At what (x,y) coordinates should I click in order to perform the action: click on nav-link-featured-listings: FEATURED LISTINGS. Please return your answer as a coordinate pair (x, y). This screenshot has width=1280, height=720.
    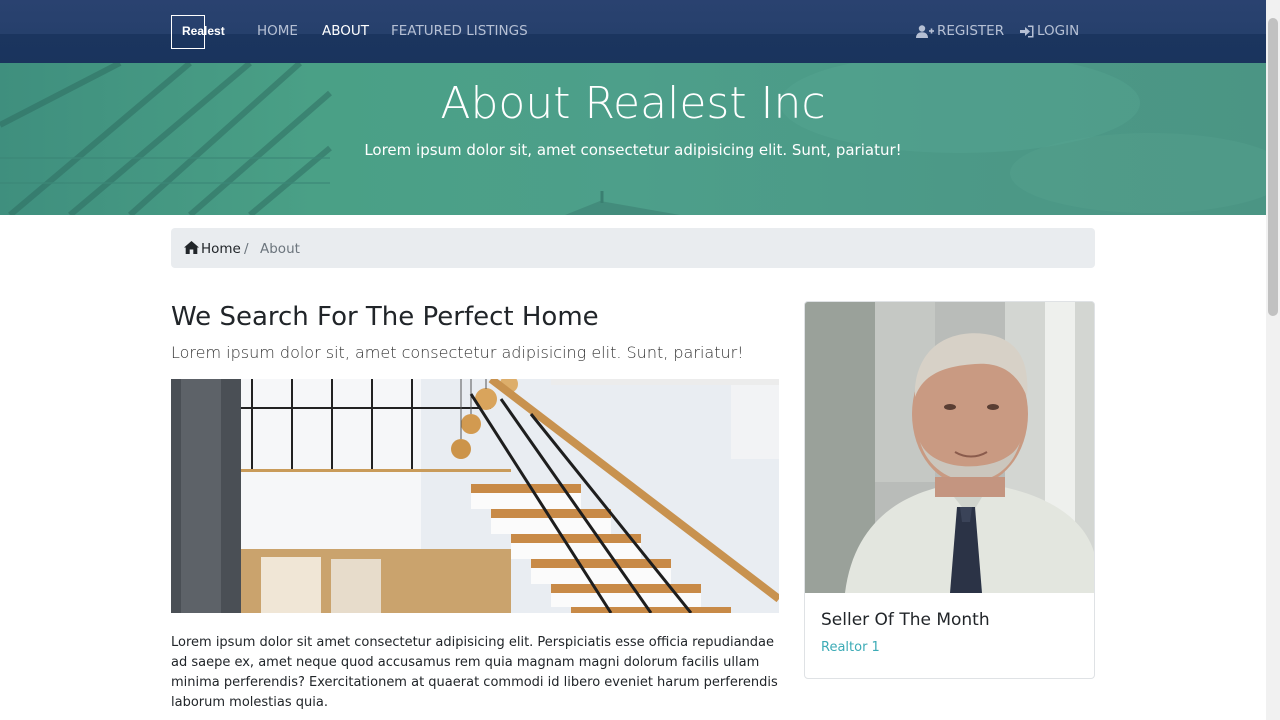
    Looking at the image, I should click on (459, 31).